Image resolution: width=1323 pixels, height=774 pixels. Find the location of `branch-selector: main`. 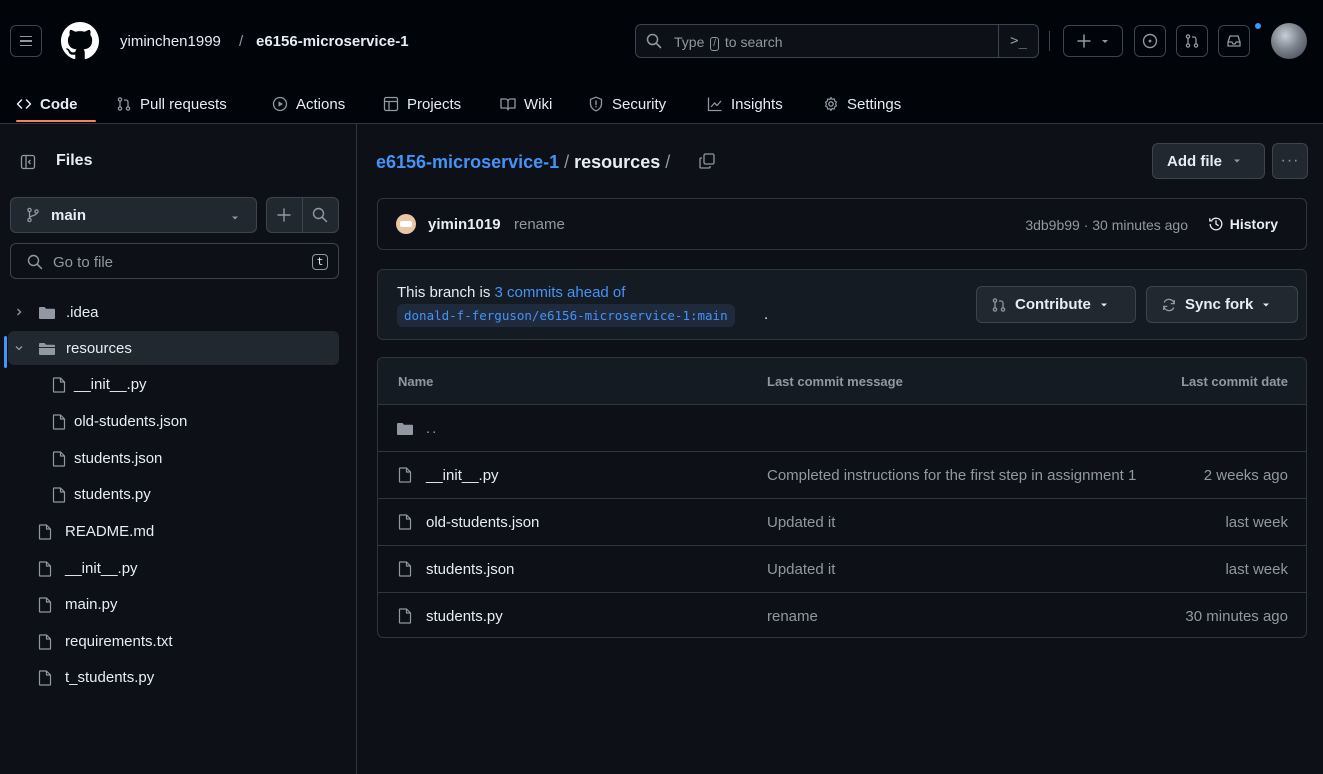

branch-selector: main is located at coordinates (133, 215).